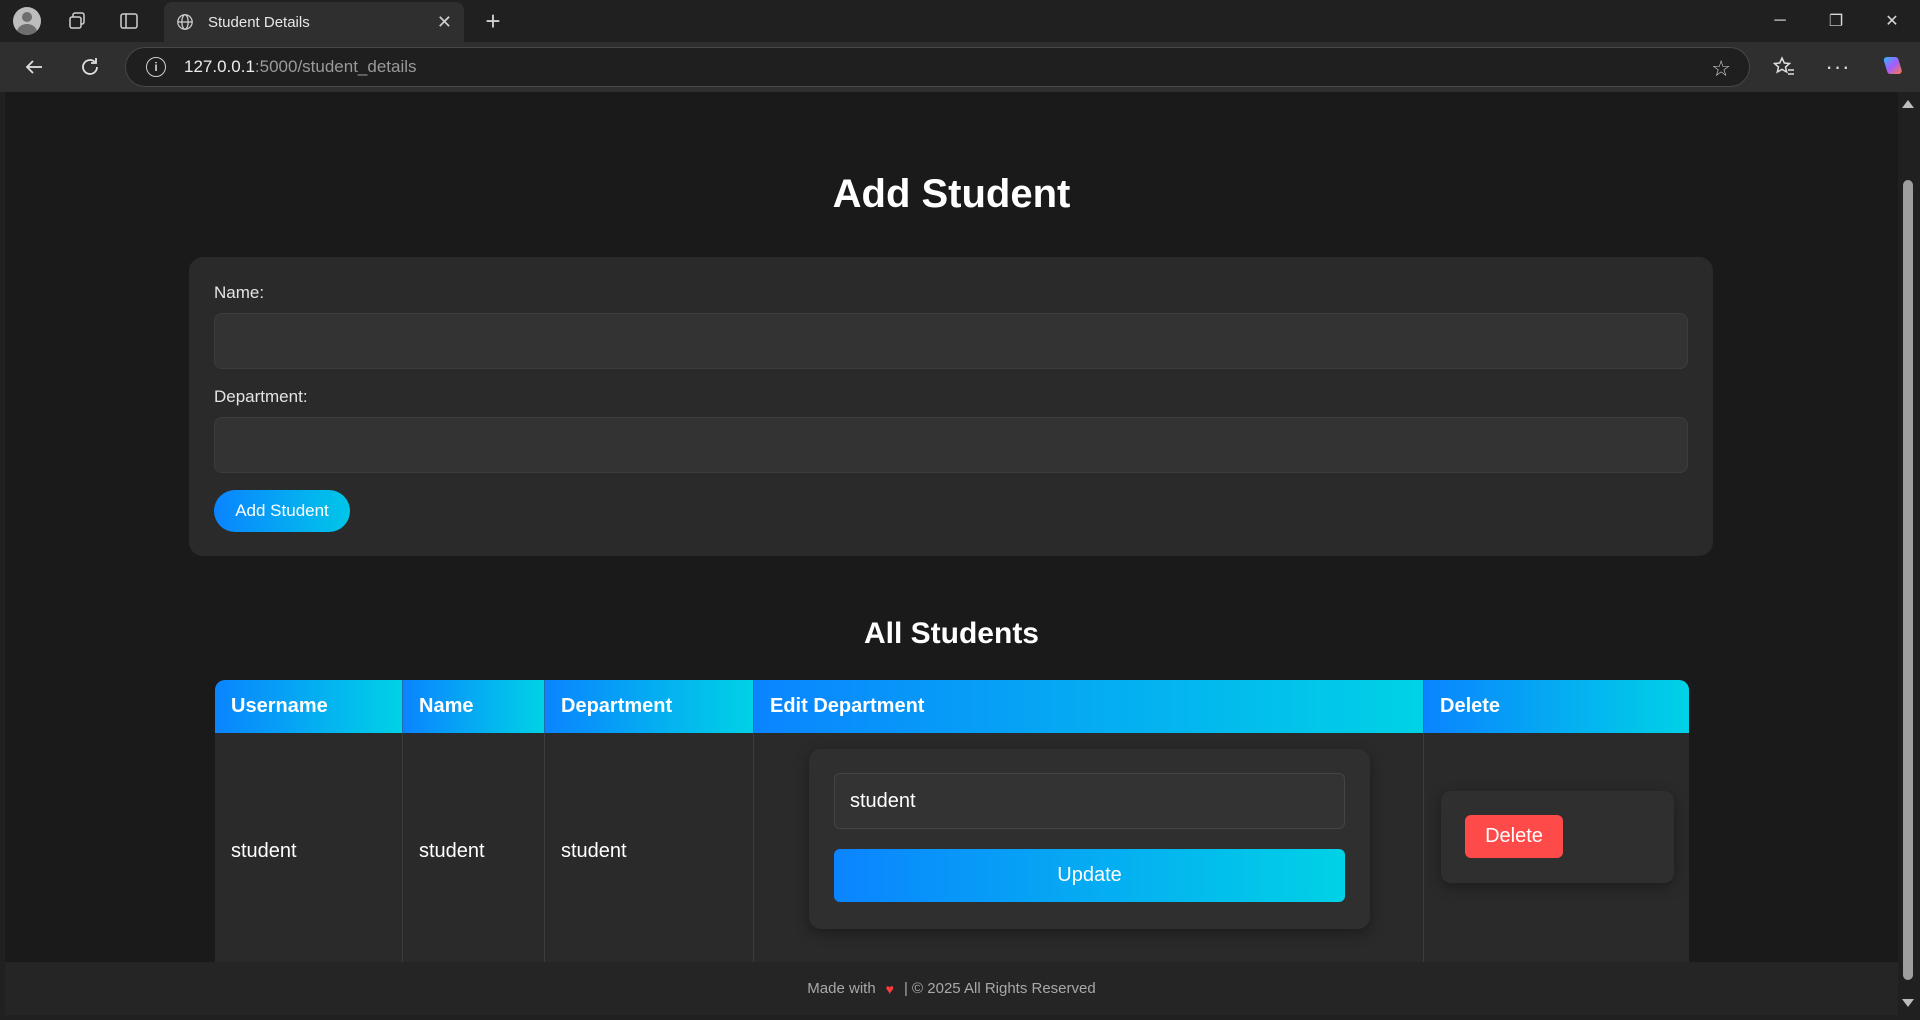  Describe the element at coordinates (951, 633) in the screenshot. I see `all-students-title: All Students` at that location.